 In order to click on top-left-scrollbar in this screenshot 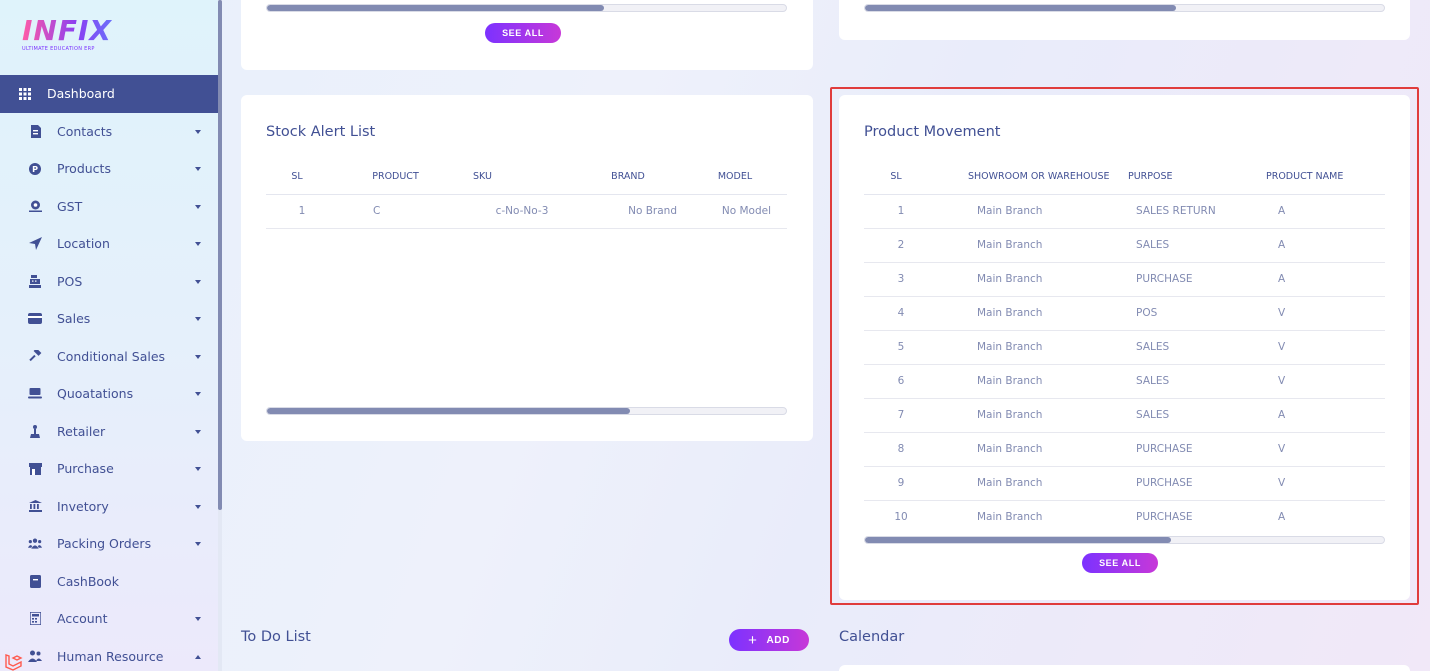, I will do `click(526, 8)`.